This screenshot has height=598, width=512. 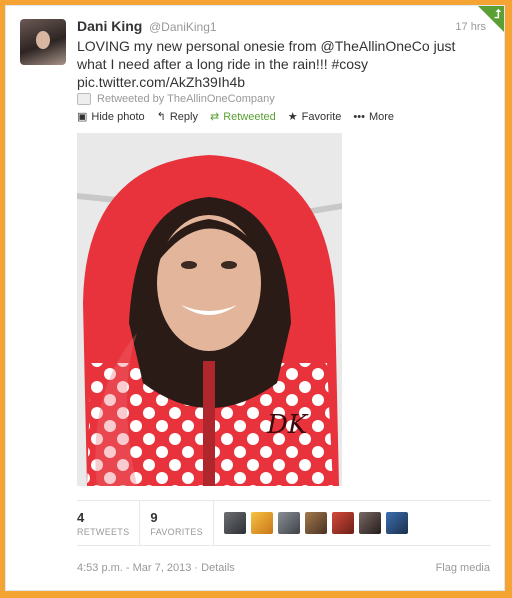 I want to click on retweet-small-icon, so click(x=84, y=99).